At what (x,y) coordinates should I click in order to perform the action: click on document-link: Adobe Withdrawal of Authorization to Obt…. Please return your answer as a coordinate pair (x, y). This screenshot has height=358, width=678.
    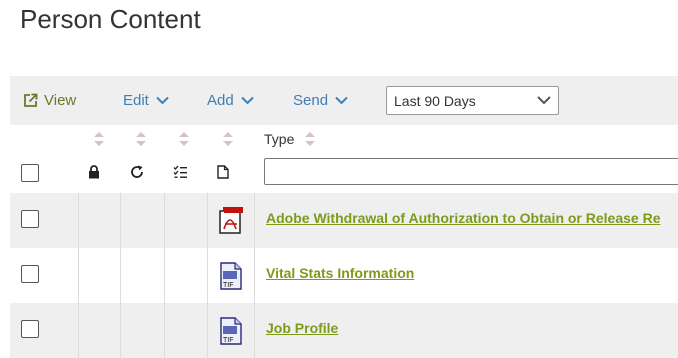
    Looking at the image, I should click on (463, 218).